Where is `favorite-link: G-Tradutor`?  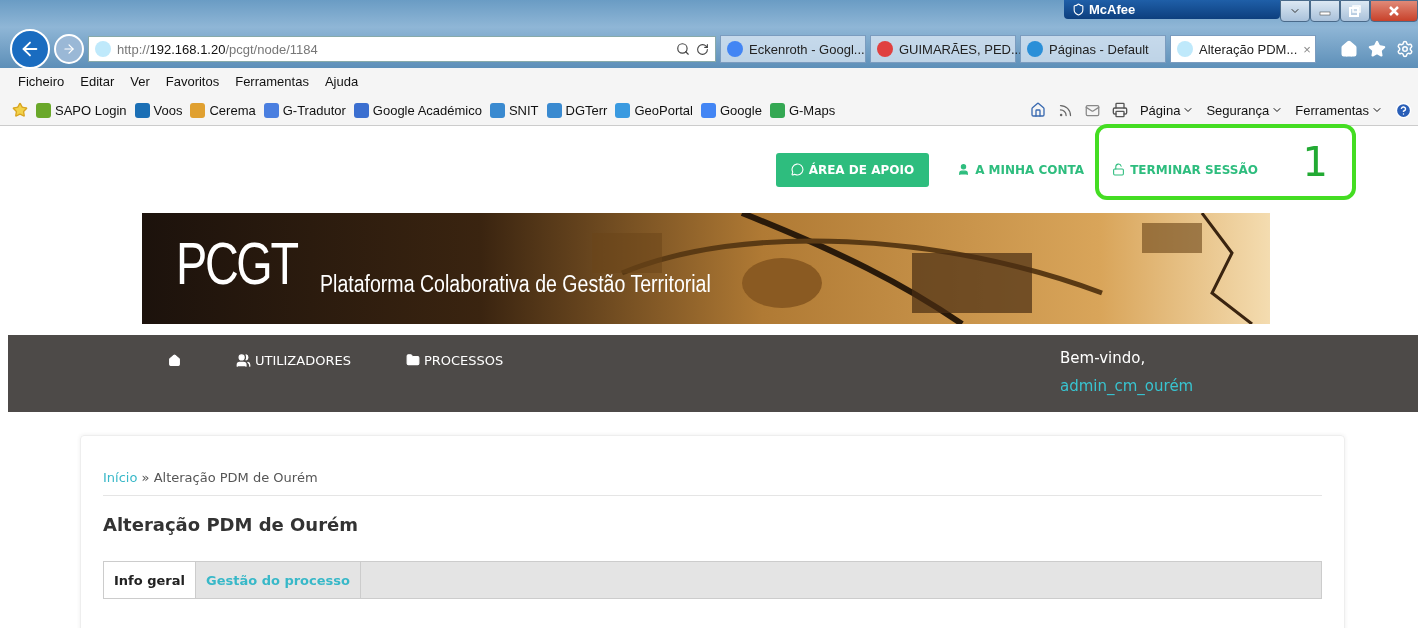
favorite-link: G-Tradutor is located at coordinates (304, 110).